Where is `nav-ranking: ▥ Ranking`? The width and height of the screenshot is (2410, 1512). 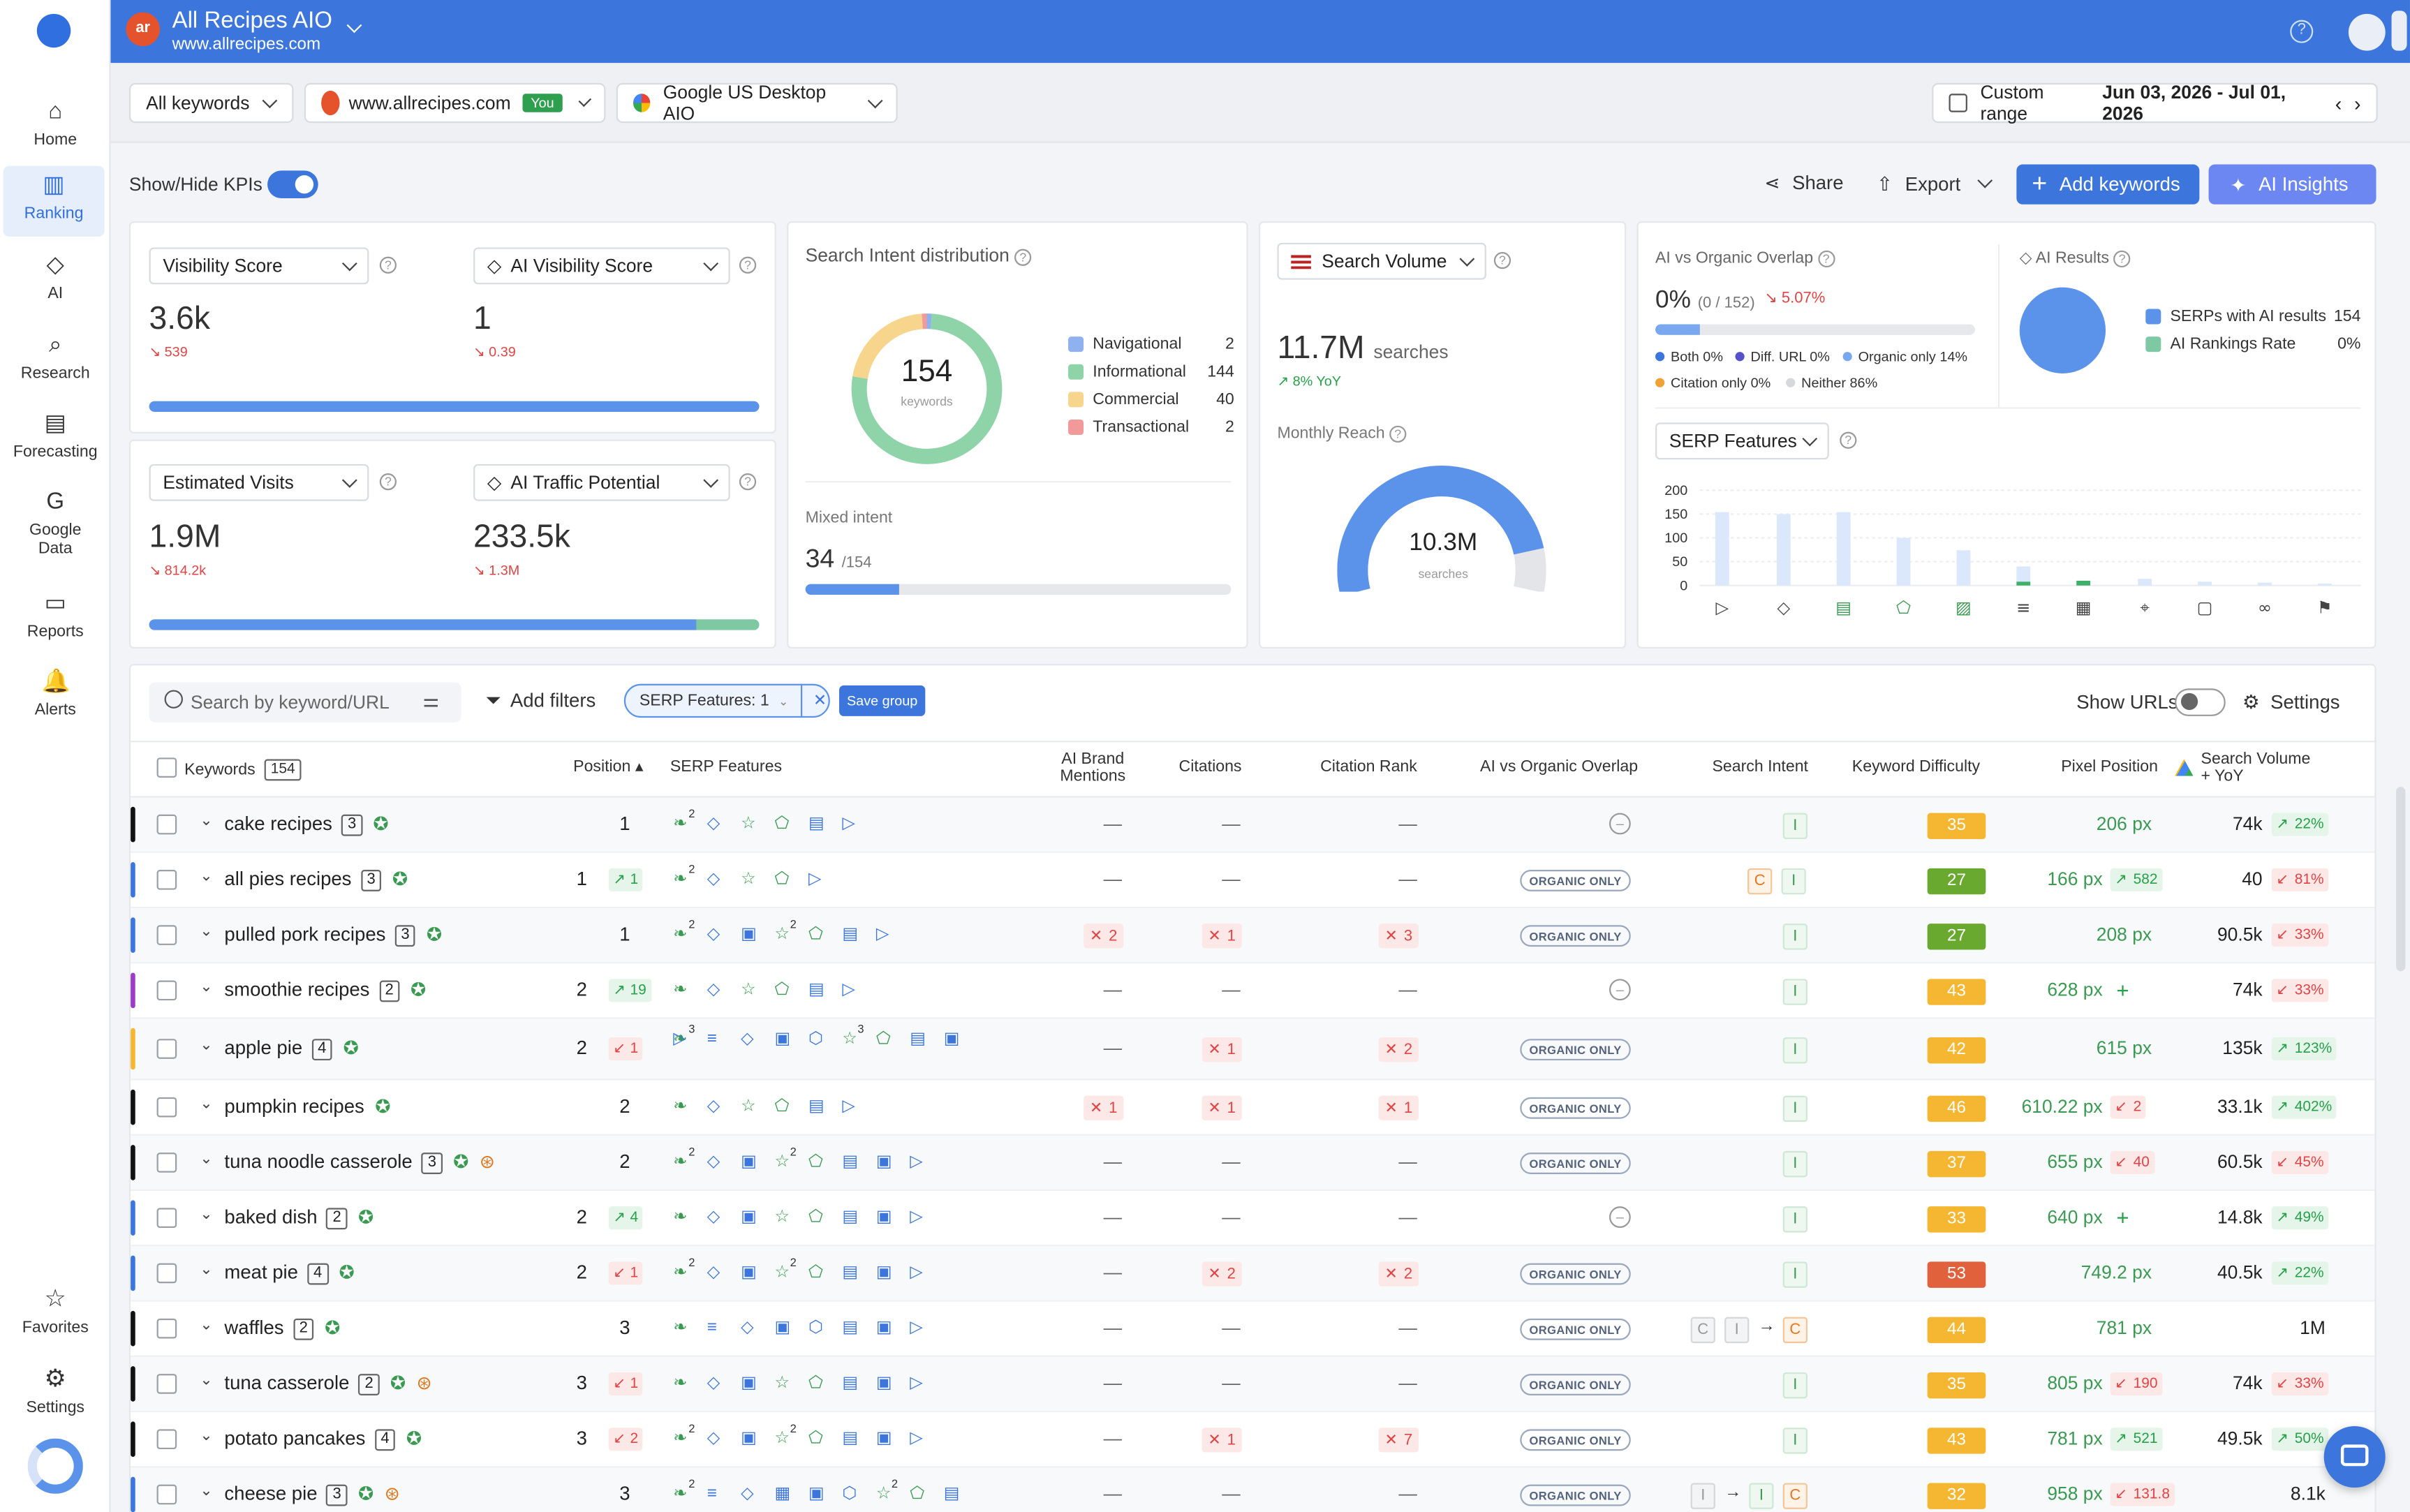 nav-ranking: ▥ Ranking is located at coordinates (54, 201).